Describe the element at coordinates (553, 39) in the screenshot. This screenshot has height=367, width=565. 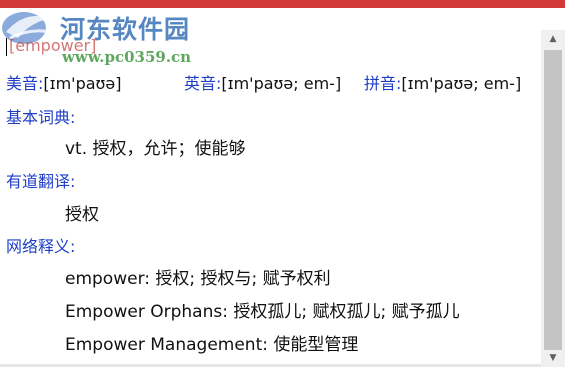
I see `scroll-up-arrow-icon: ▲` at that location.